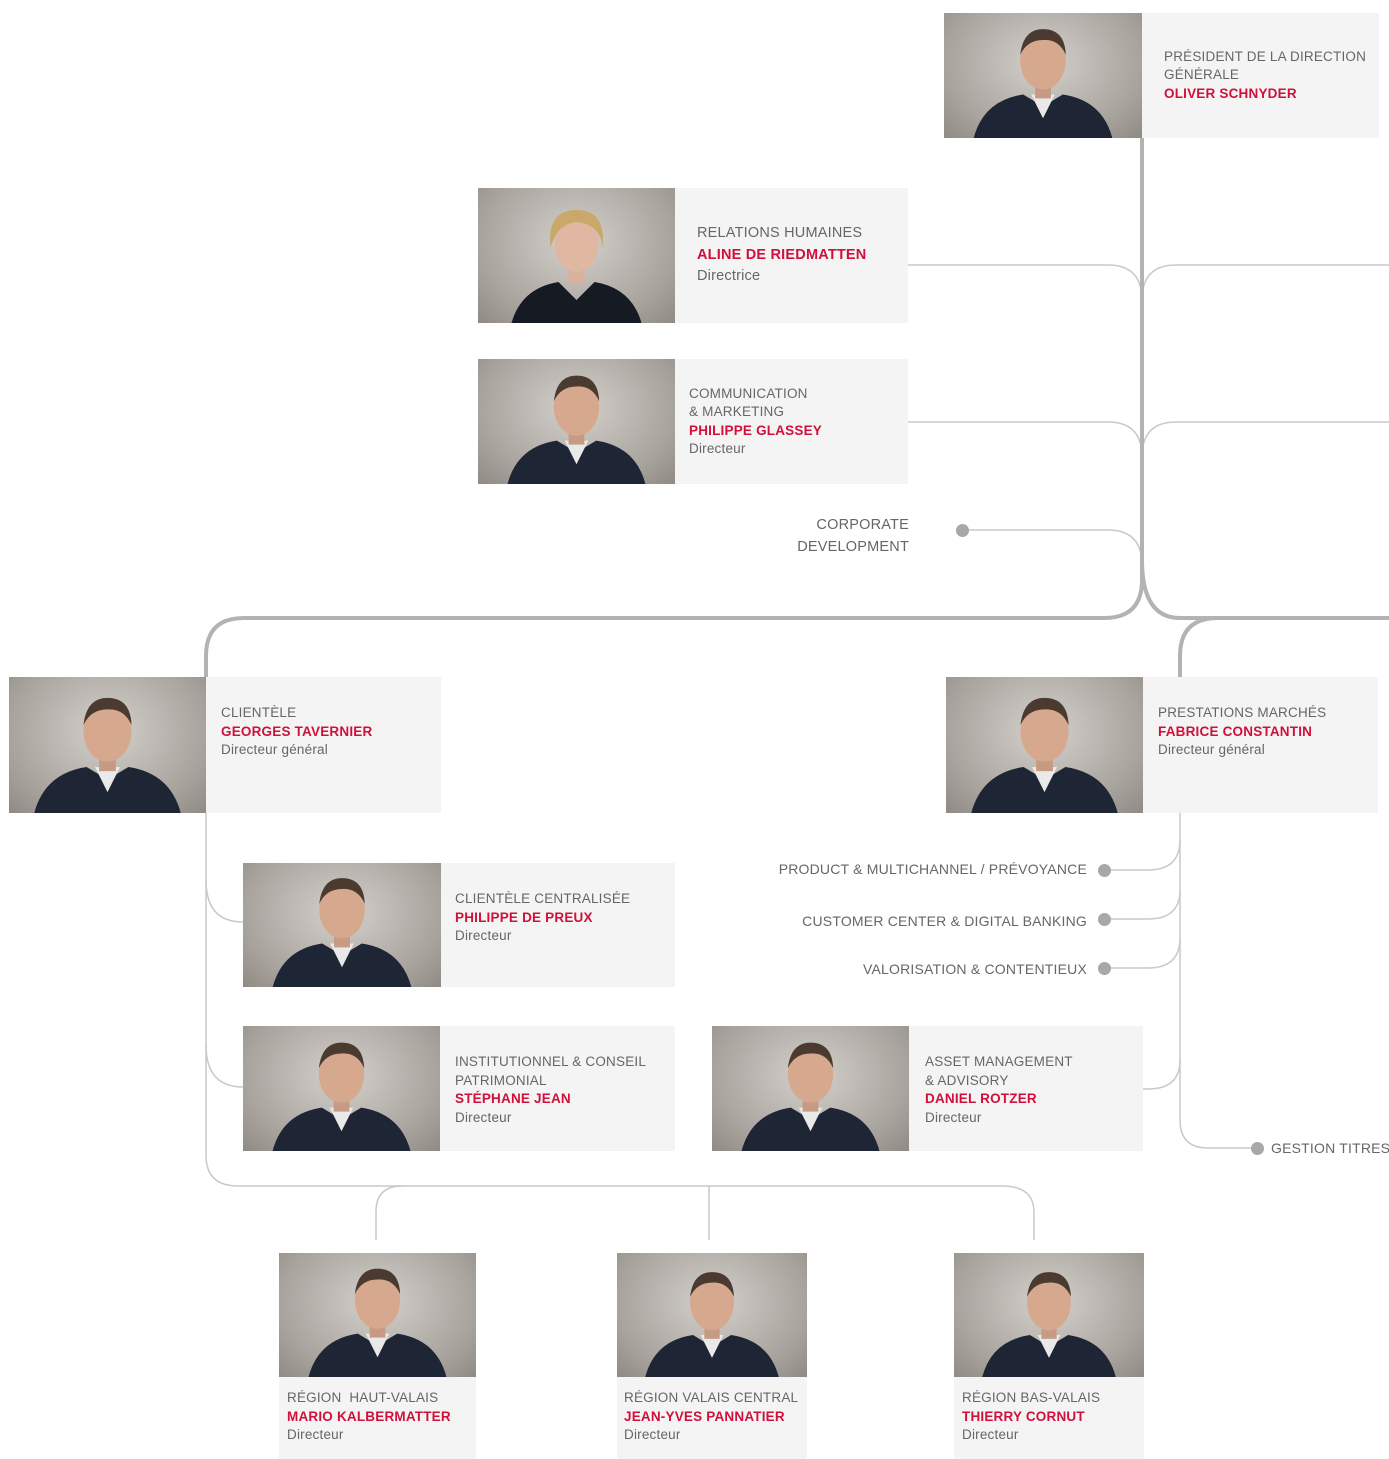 The height and width of the screenshot is (1459, 1389). I want to click on president-photo, so click(1043, 75).